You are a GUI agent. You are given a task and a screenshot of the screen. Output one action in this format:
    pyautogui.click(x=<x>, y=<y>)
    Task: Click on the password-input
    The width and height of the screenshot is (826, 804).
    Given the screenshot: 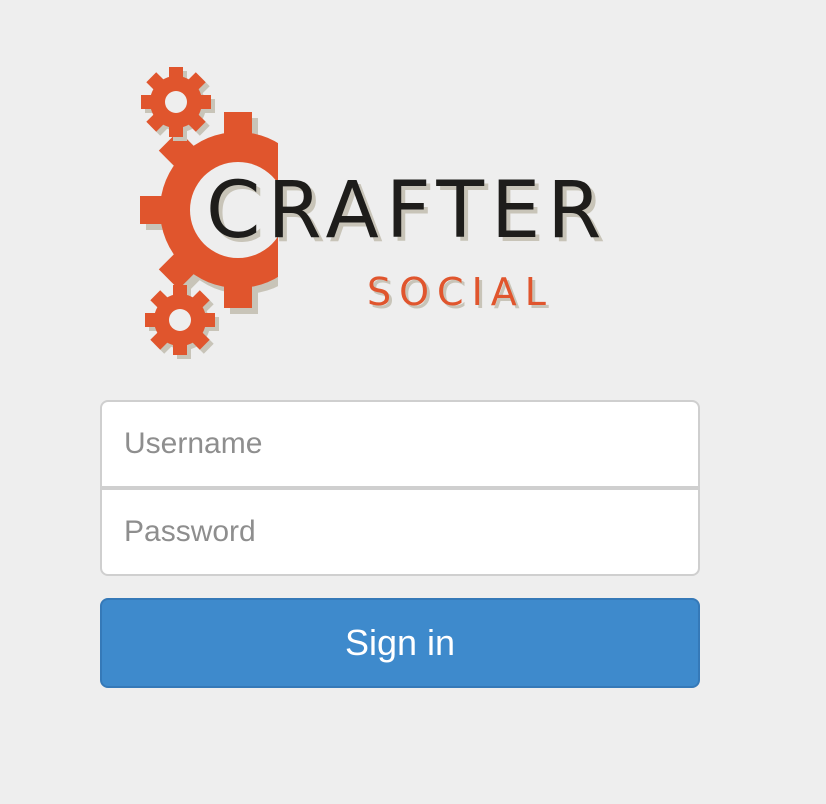 What is the action you would take?
    pyautogui.click(x=400, y=532)
    